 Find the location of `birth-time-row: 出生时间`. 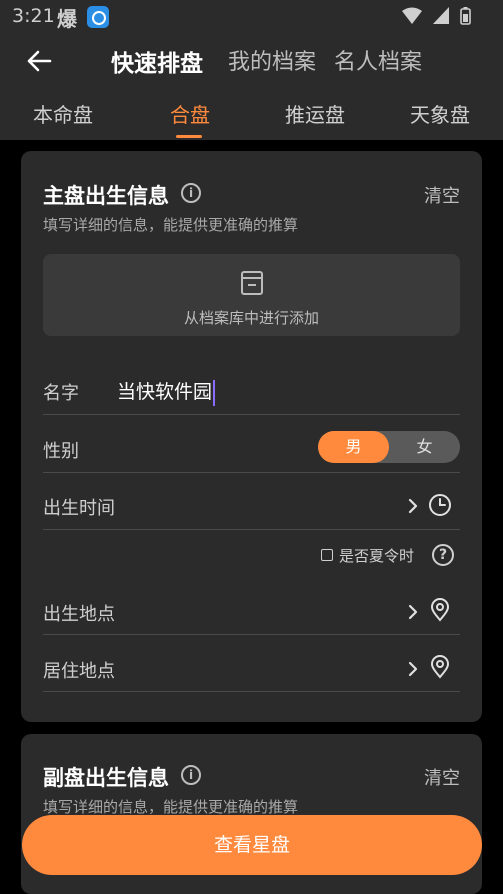

birth-time-row: 出生时间 is located at coordinates (251, 504).